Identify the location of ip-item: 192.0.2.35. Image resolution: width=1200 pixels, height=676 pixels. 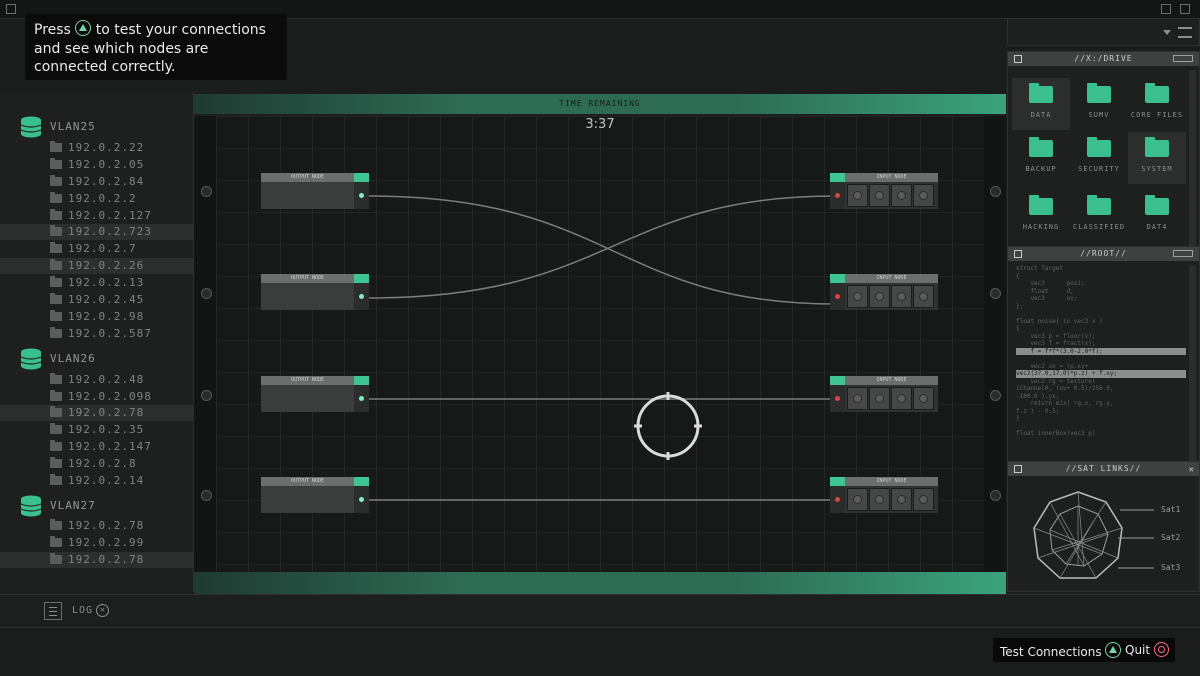
(96, 430).